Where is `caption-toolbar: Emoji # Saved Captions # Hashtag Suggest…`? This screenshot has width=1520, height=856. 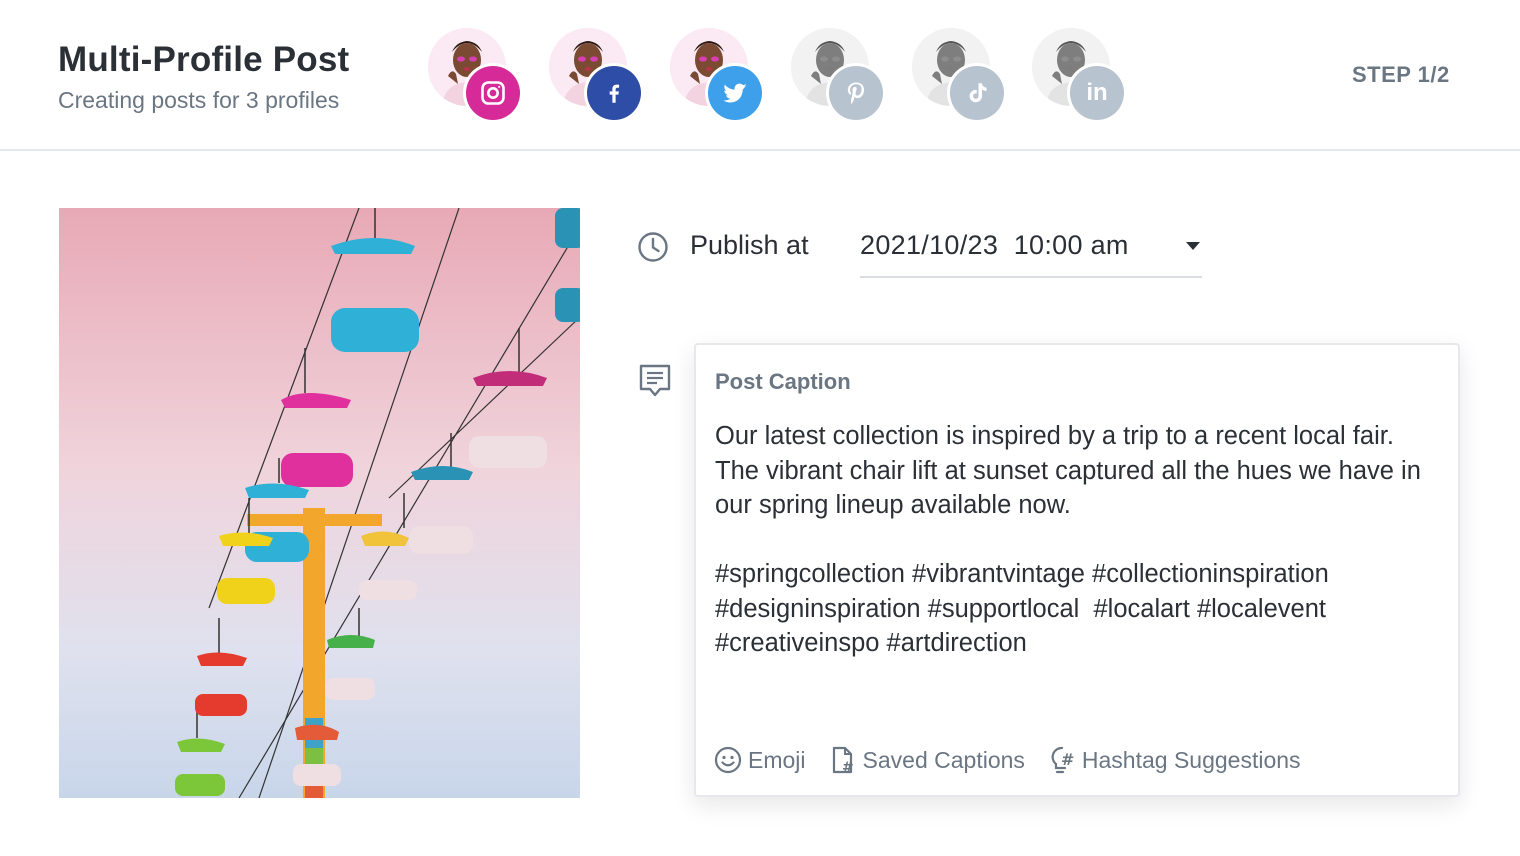 caption-toolbar: Emoji # Saved Captions # Hashtag Suggest… is located at coordinates (1018, 760).